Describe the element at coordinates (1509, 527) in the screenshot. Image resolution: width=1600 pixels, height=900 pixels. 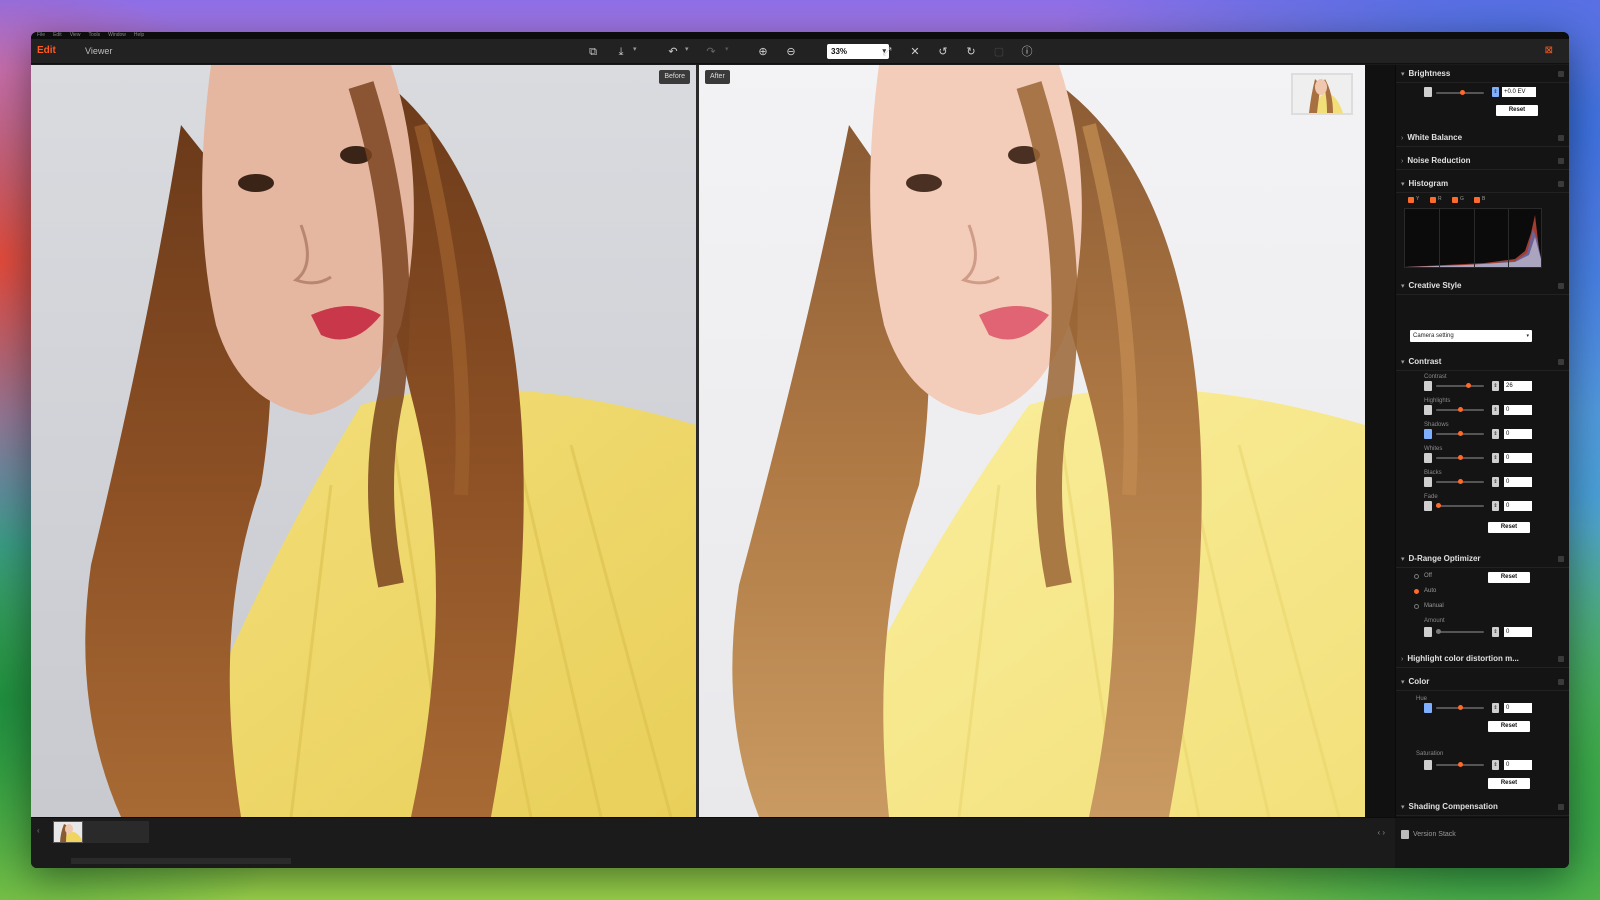
I see `contrast-reset-button: Reset` at that location.